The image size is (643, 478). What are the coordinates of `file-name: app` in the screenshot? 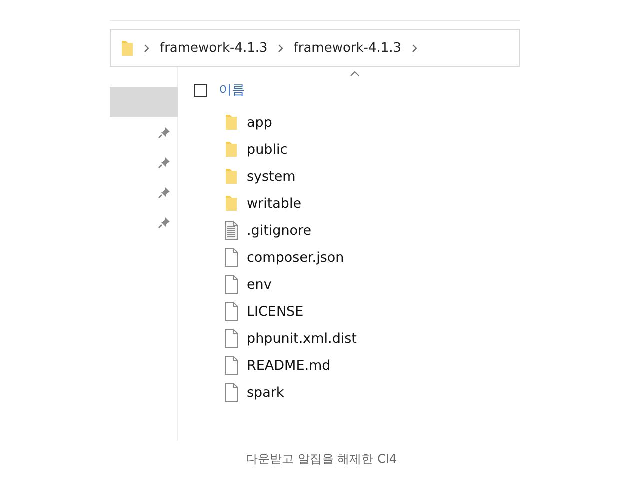 It's located at (259, 122).